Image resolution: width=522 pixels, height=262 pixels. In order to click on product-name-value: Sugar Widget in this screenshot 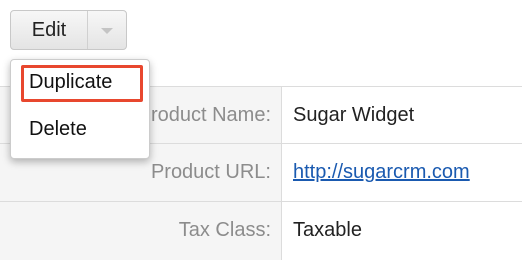, I will do `click(354, 115)`.